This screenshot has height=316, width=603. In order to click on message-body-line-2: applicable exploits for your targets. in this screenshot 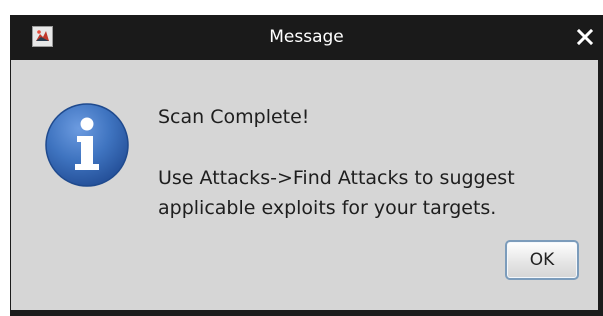, I will do `click(327, 208)`.